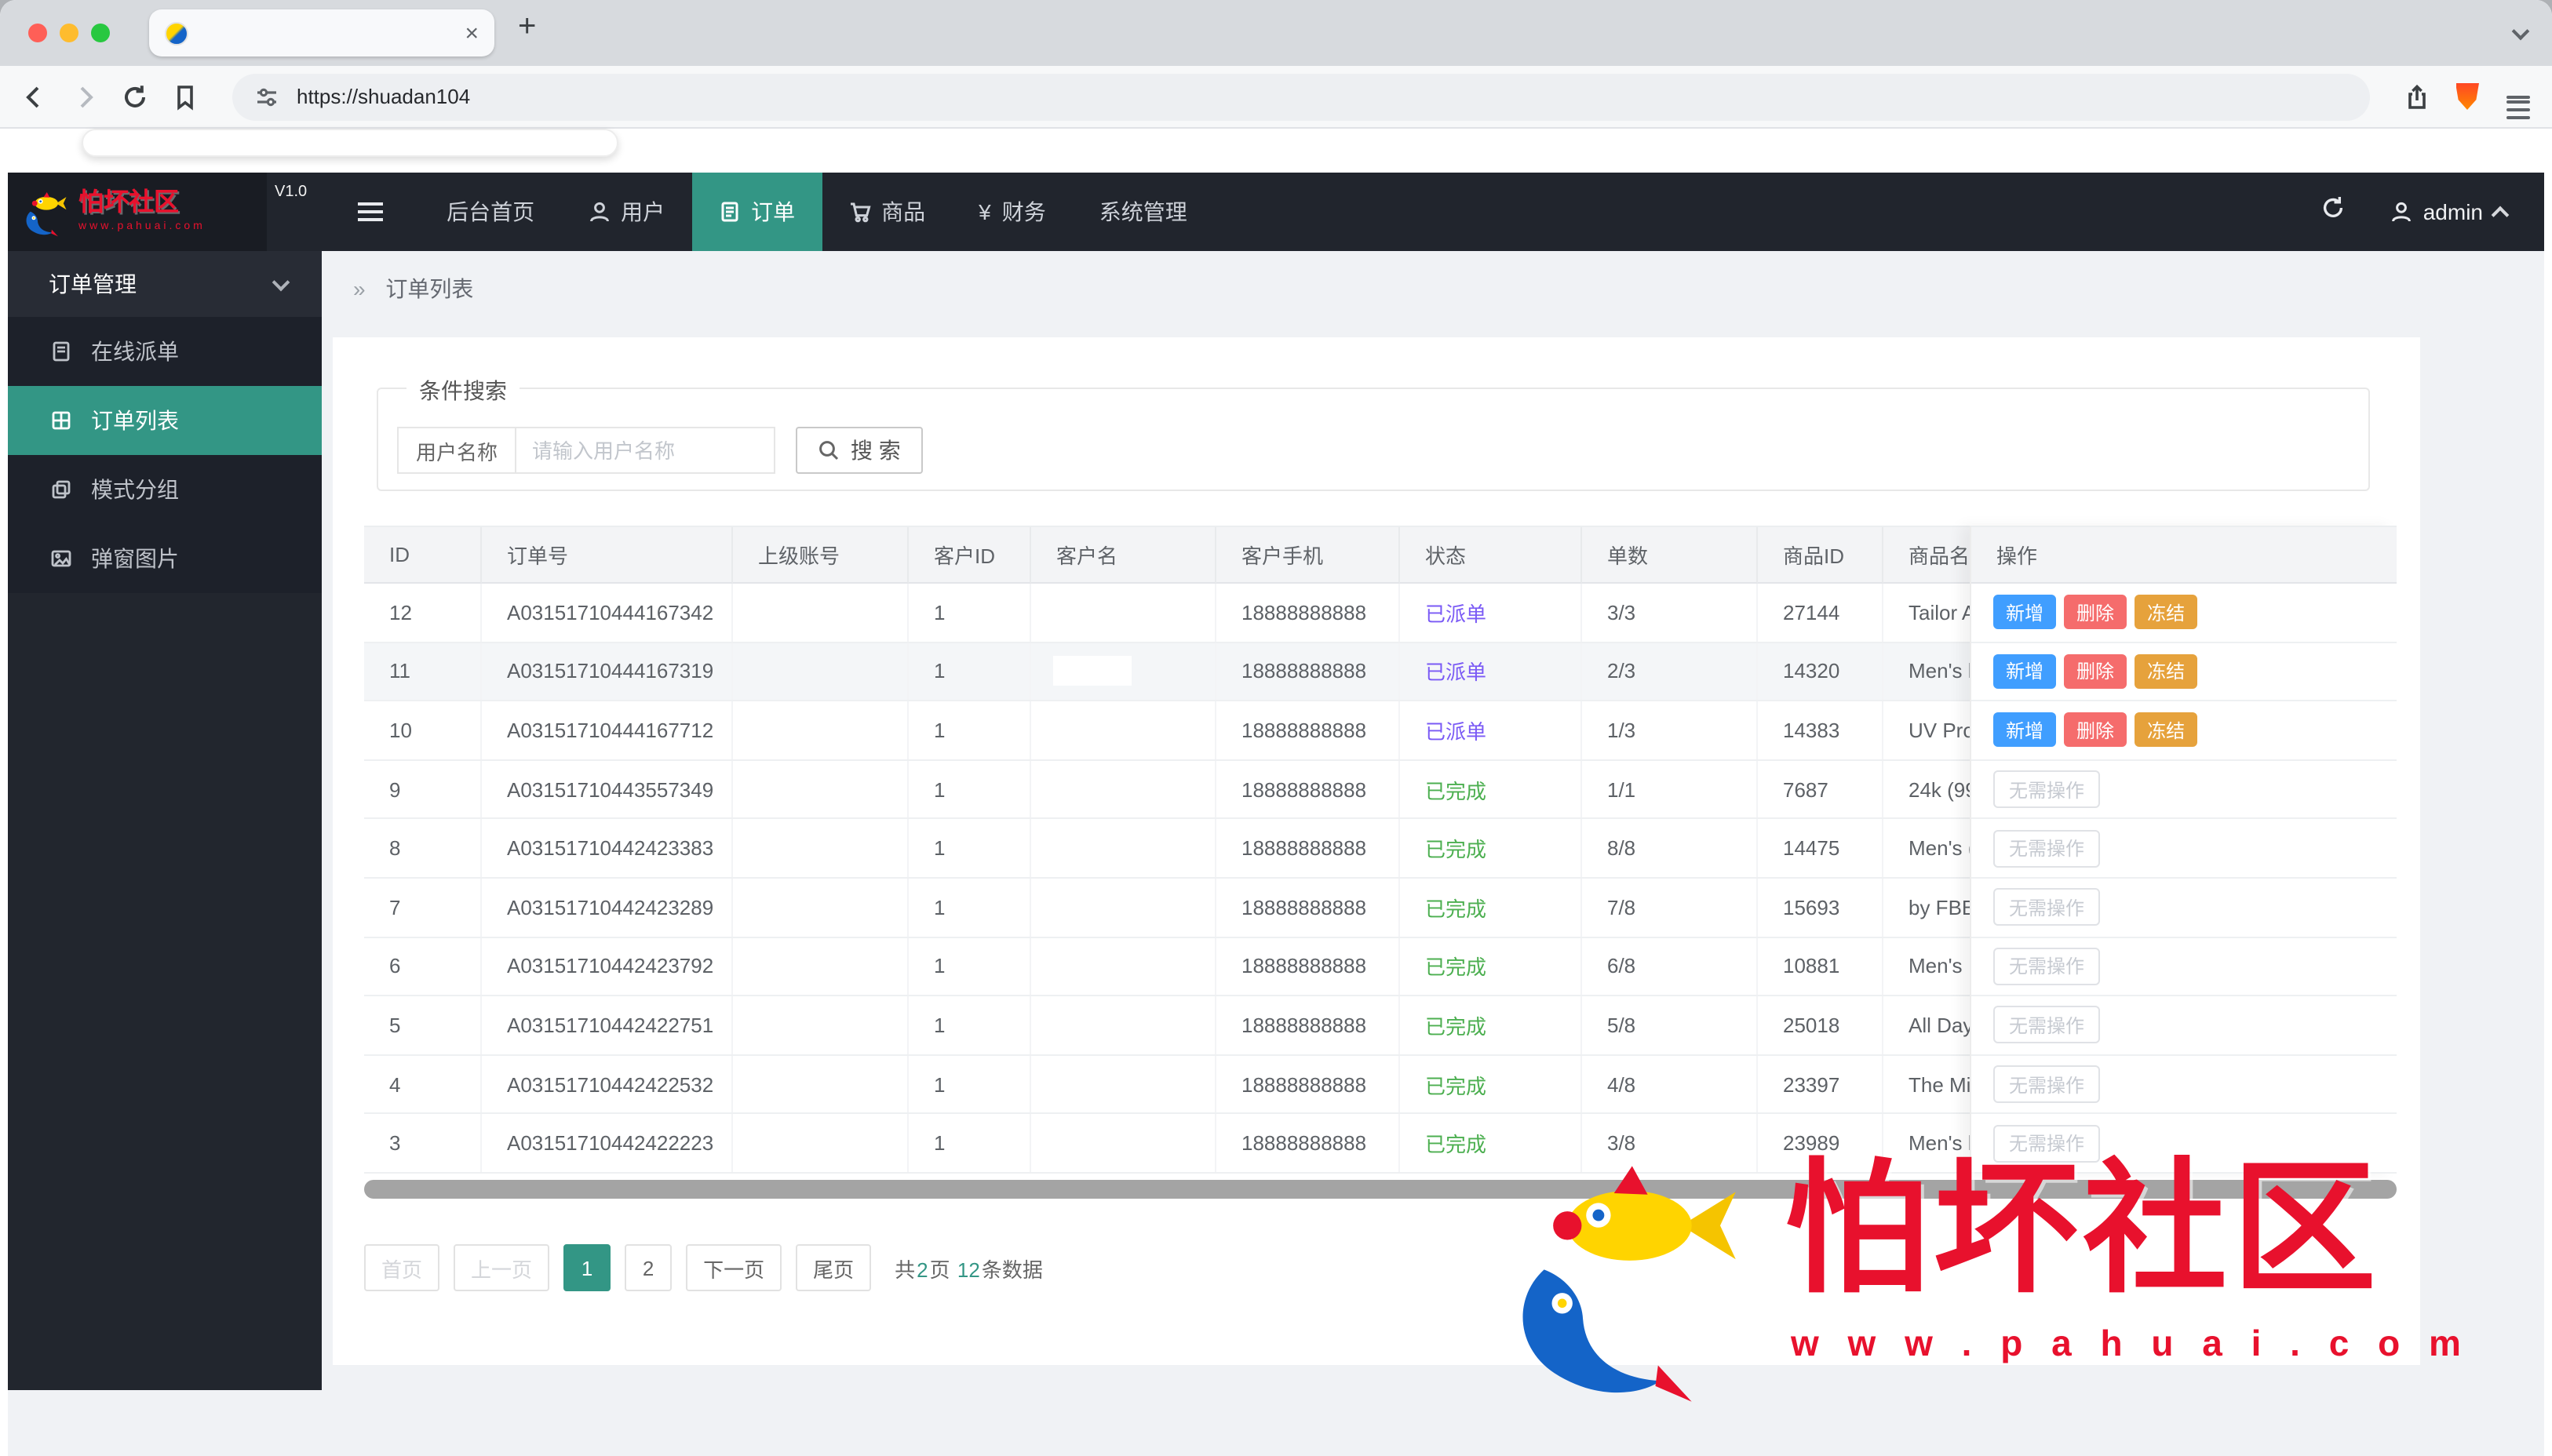 This screenshot has height=1456, width=2552. I want to click on username-field-label: 用户名称, so click(457, 450).